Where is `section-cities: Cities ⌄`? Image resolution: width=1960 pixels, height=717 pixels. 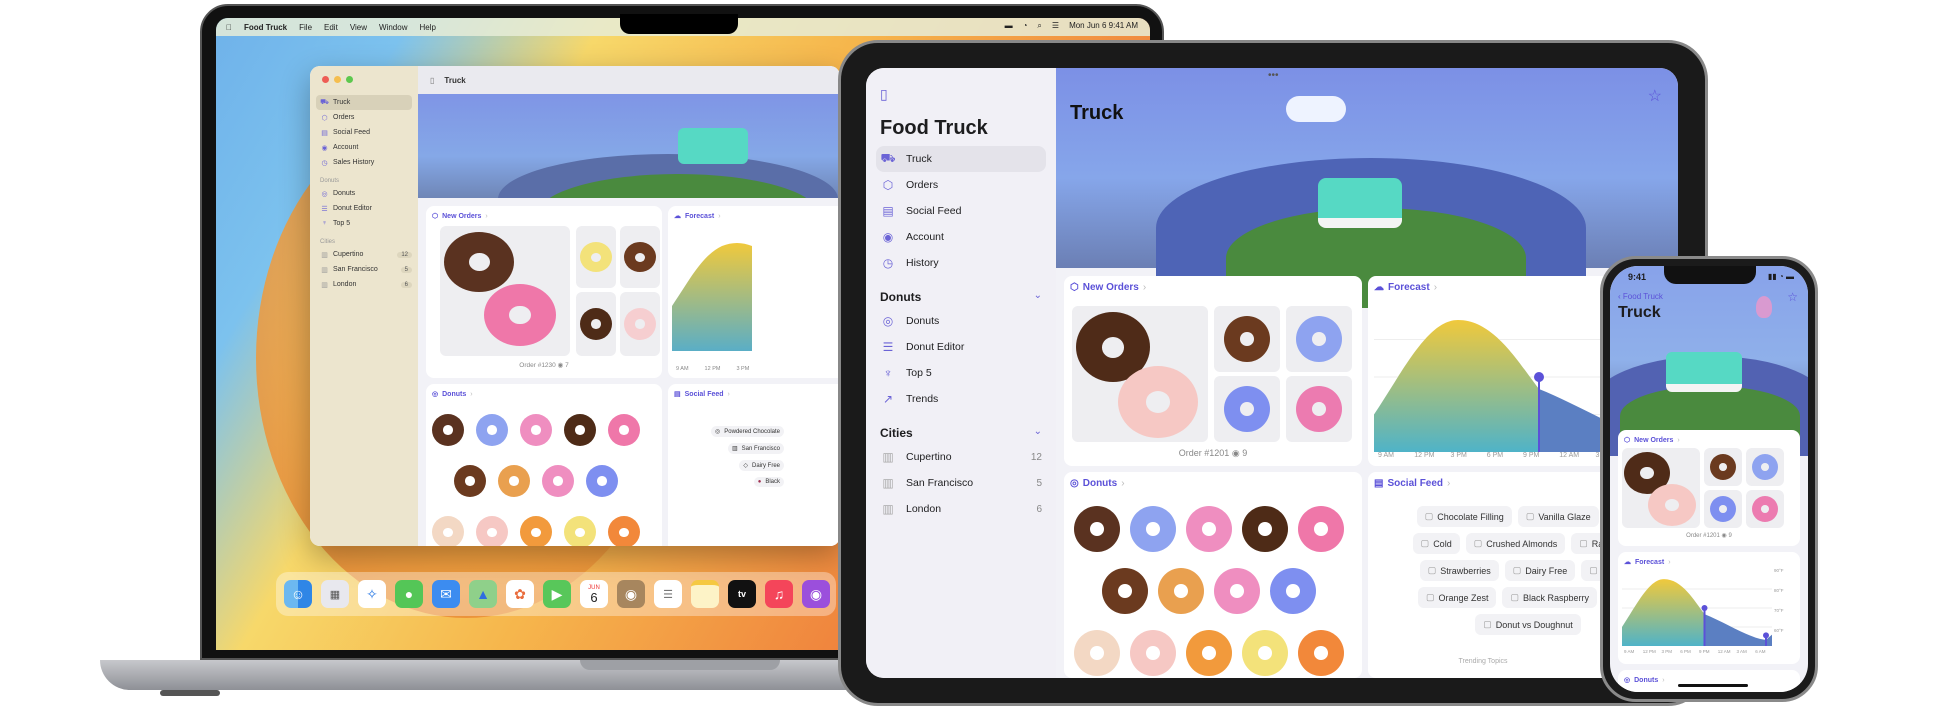
section-cities: Cities ⌄ is located at coordinates (961, 433).